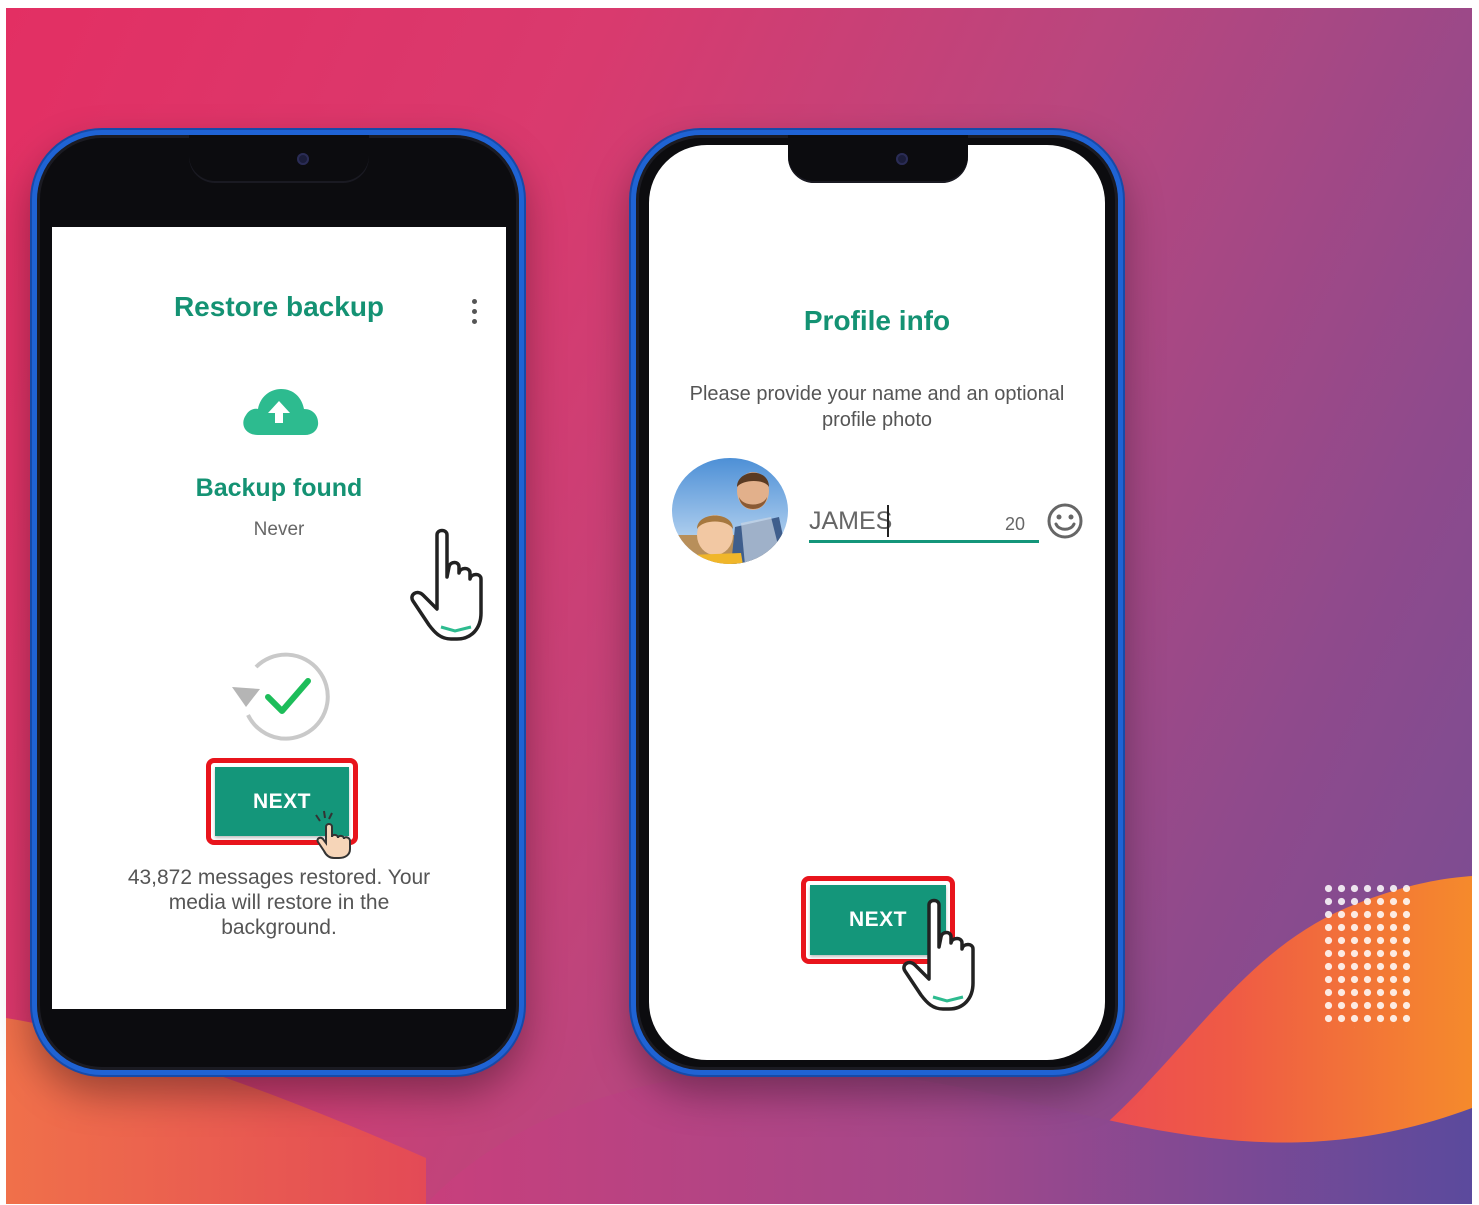 The height and width of the screenshot is (1205, 1479). What do you see at coordinates (1015, 524) in the screenshot?
I see `char-counter: 20` at bounding box center [1015, 524].